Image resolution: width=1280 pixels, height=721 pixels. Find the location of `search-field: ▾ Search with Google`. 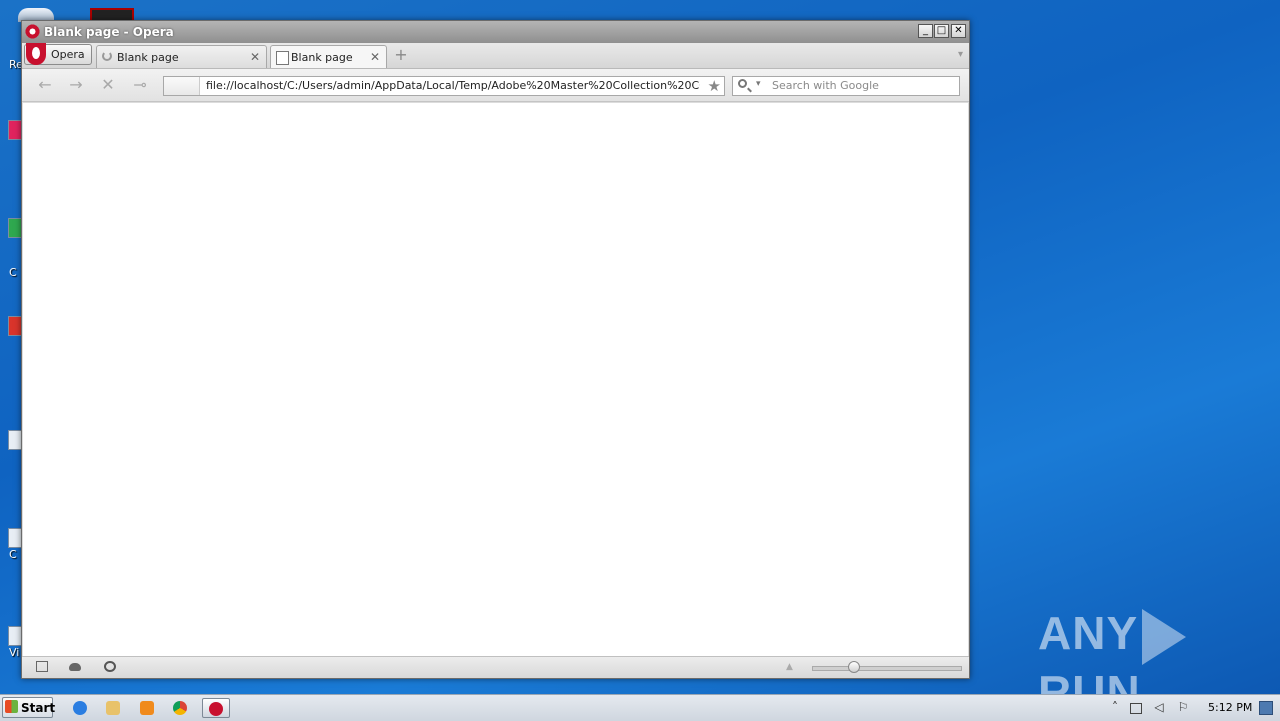

search-field: ▾ Search with Google is located at coordinates (846, 86).